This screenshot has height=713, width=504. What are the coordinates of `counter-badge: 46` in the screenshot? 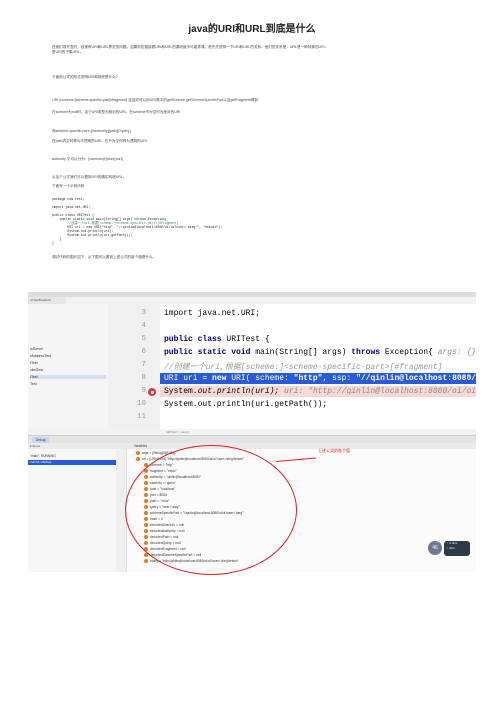 It's located at (435, 548).